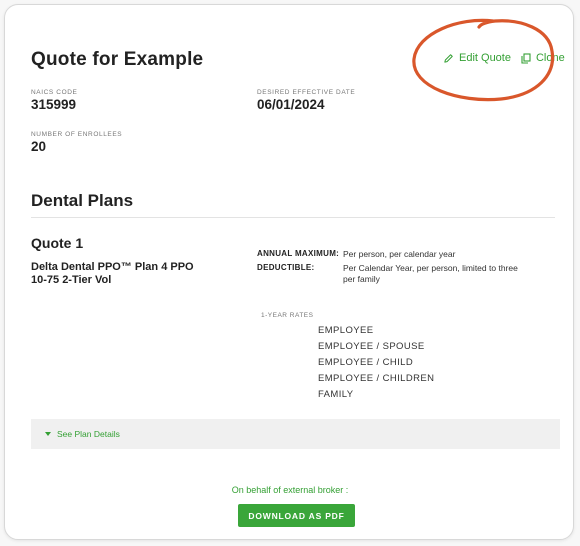 The width and height of the screenshot is (580, 546). I want to click on rate-row: EMPLOYEE / CHILDREN, so click(376, 378).